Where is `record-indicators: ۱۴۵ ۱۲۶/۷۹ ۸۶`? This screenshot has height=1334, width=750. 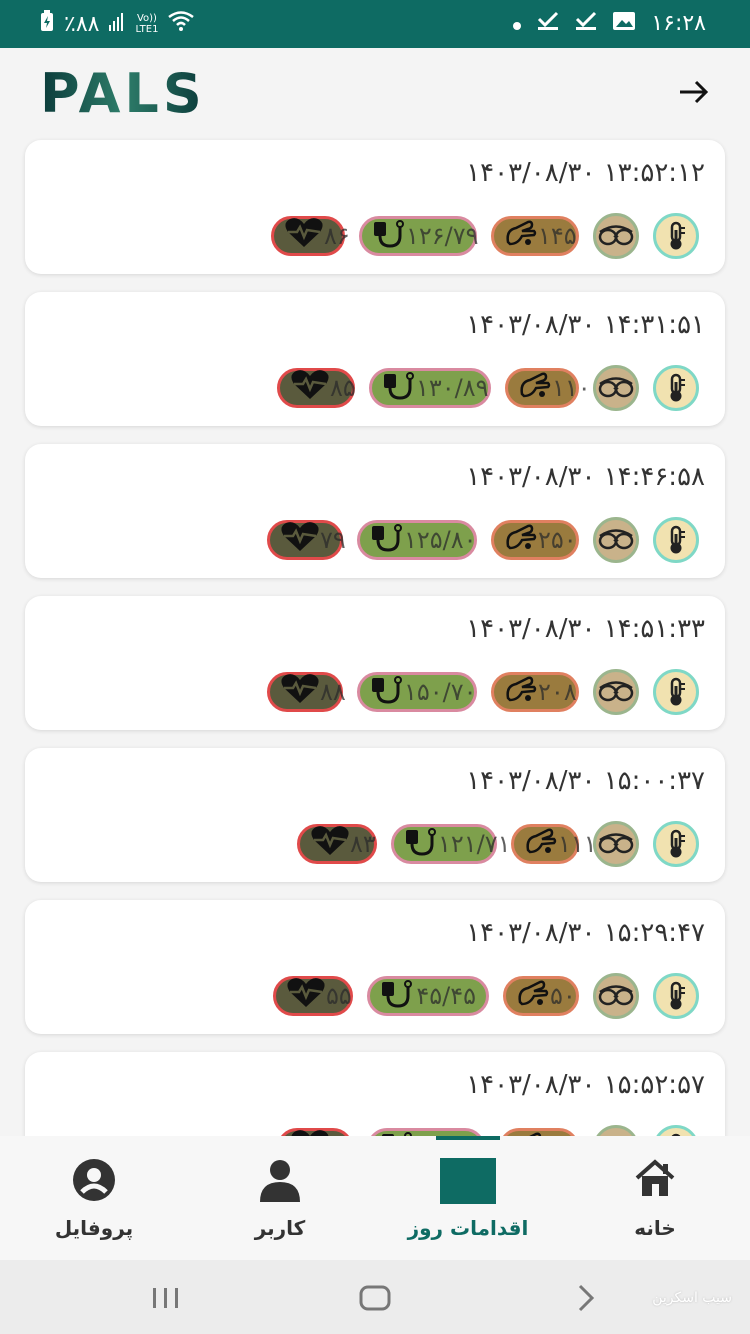 record-indicators: ۱۴۵ ۱۲۶/۷۹ ۸۶ is located at coordinates (485, 236).